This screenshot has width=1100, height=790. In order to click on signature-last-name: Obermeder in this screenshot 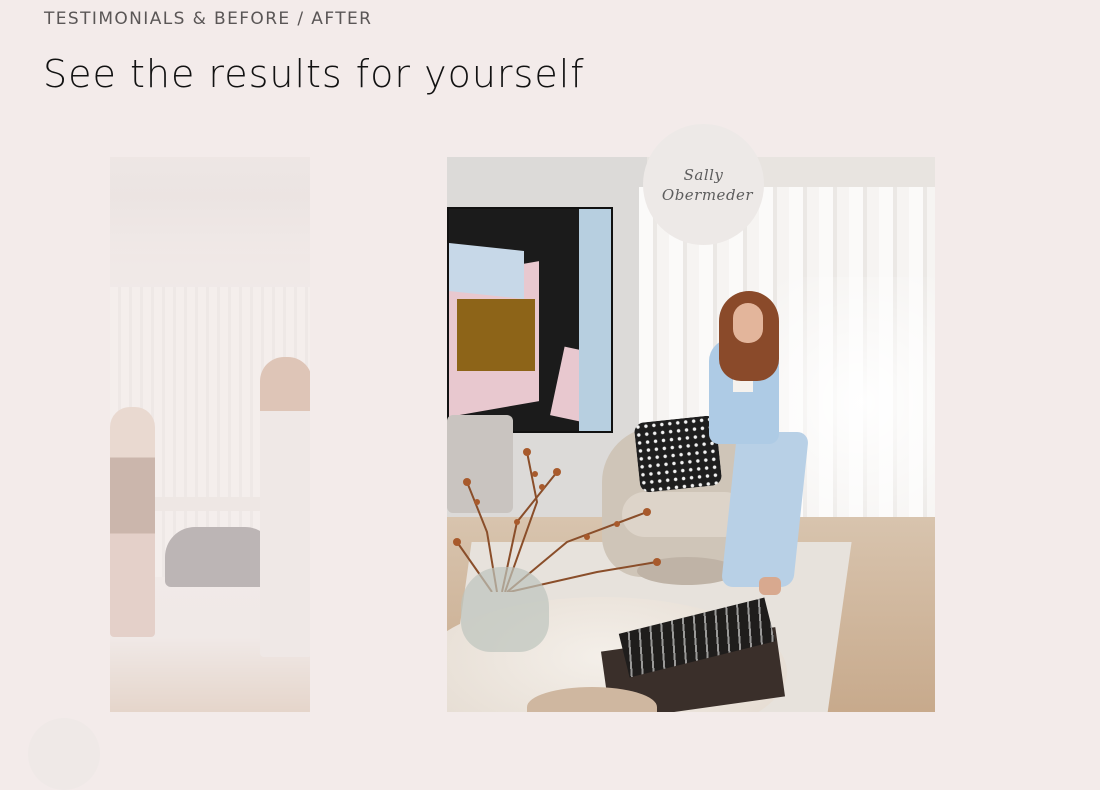, I will do `click(707, 194)`.